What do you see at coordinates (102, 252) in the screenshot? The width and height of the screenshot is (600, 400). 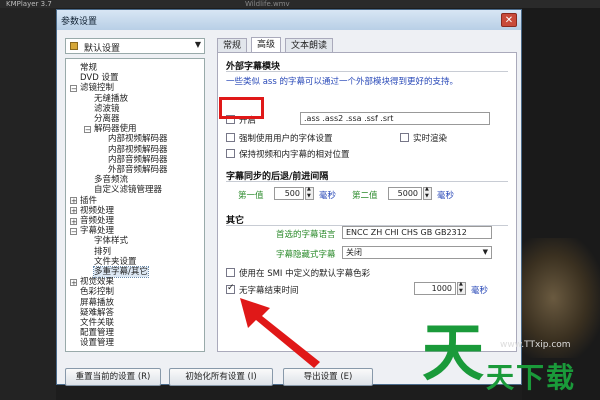 I see `tree-item: 排列` at bounding box center [102, 252].